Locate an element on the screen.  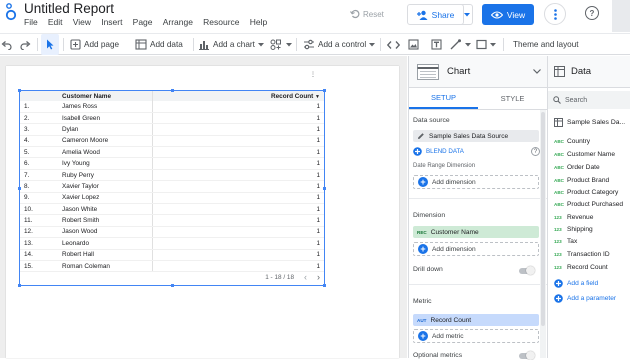
add-metric-button: + Add metric is located at coordinates (476, 336).